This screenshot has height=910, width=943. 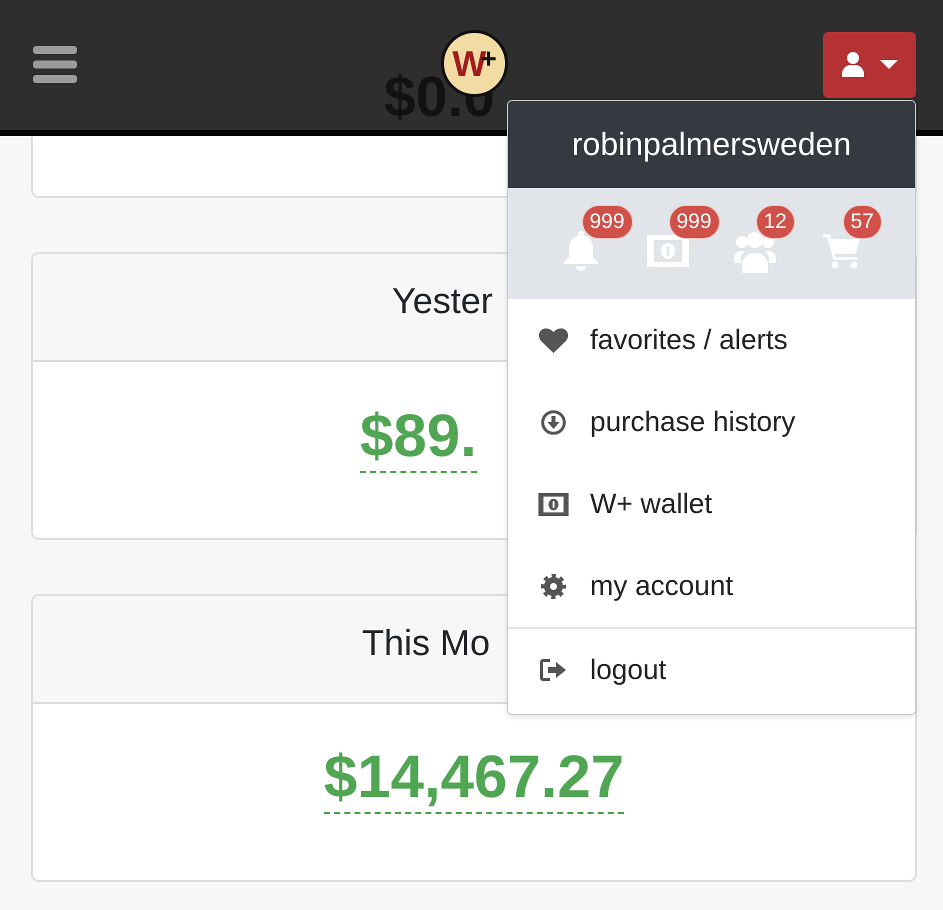 I want to click on sign-out-icon, so click(x=553, y=670).